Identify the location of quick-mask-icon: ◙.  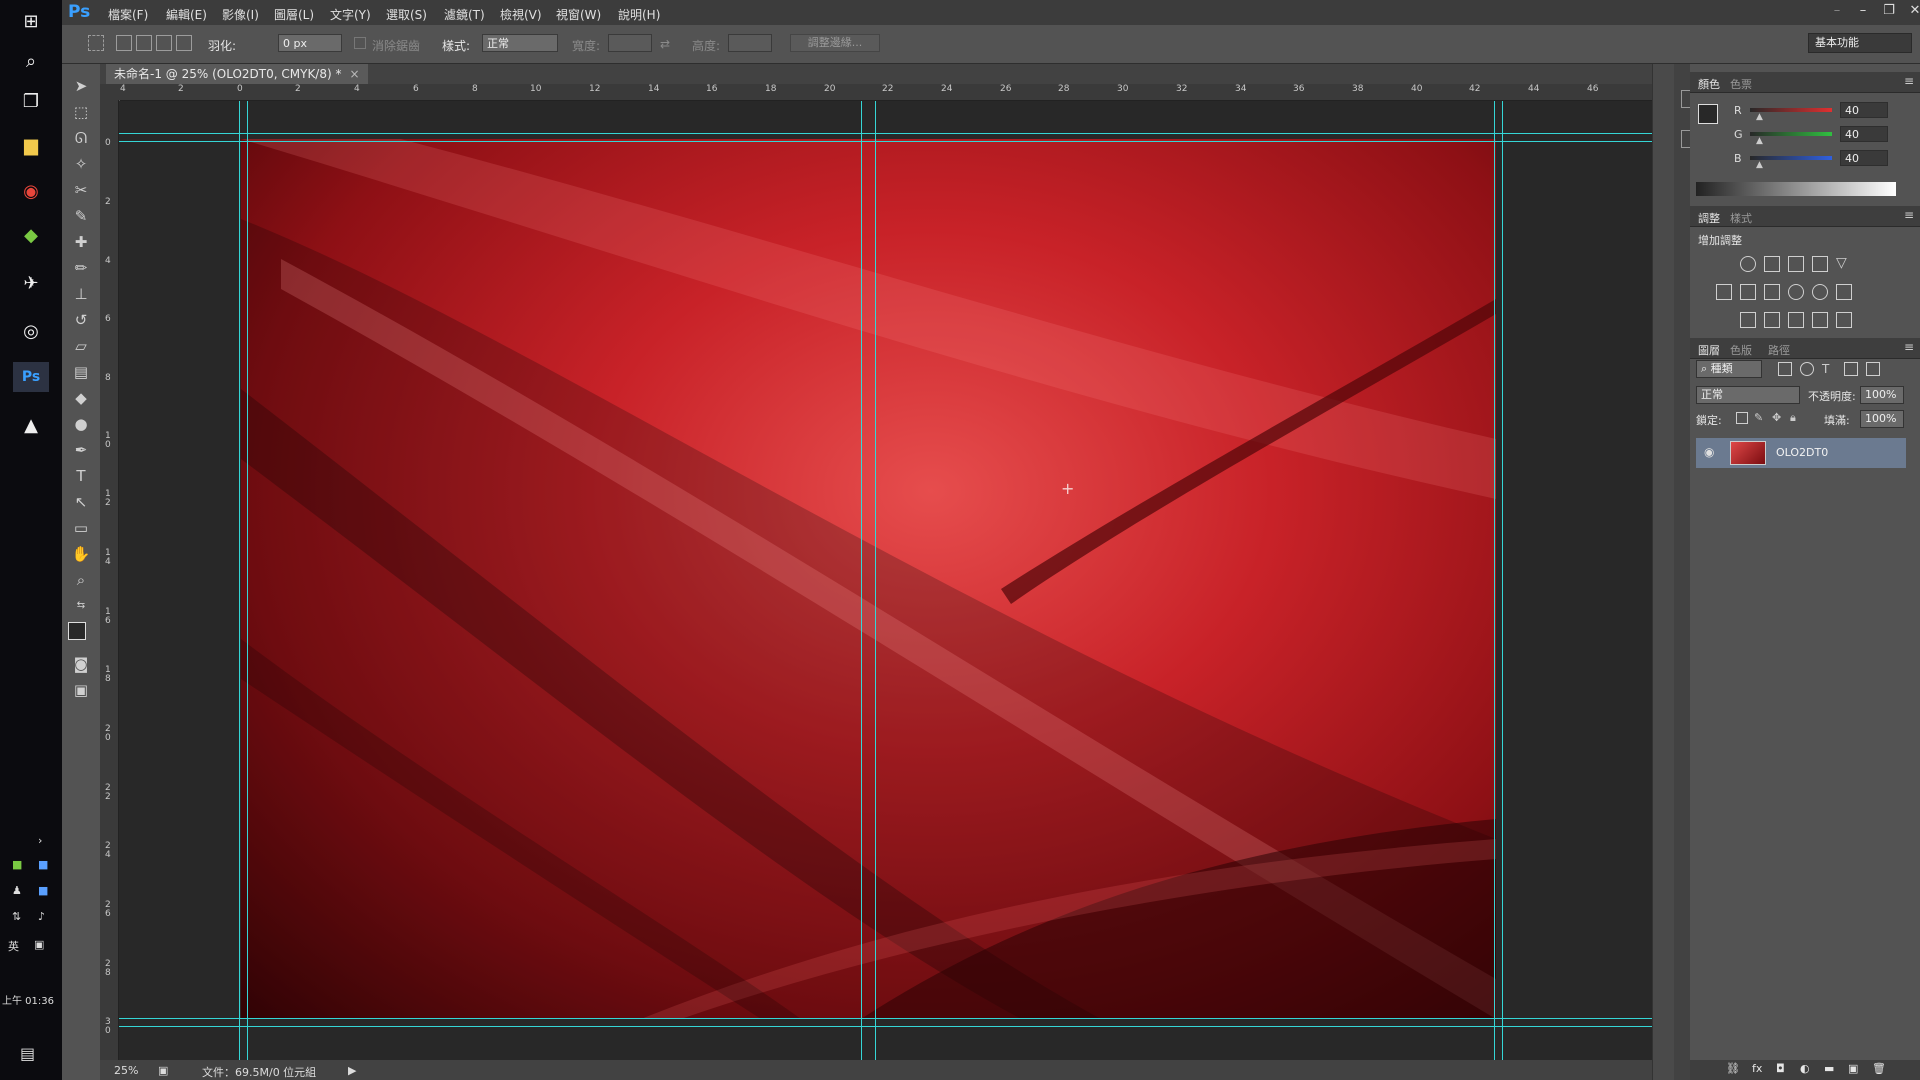
(81, 664).